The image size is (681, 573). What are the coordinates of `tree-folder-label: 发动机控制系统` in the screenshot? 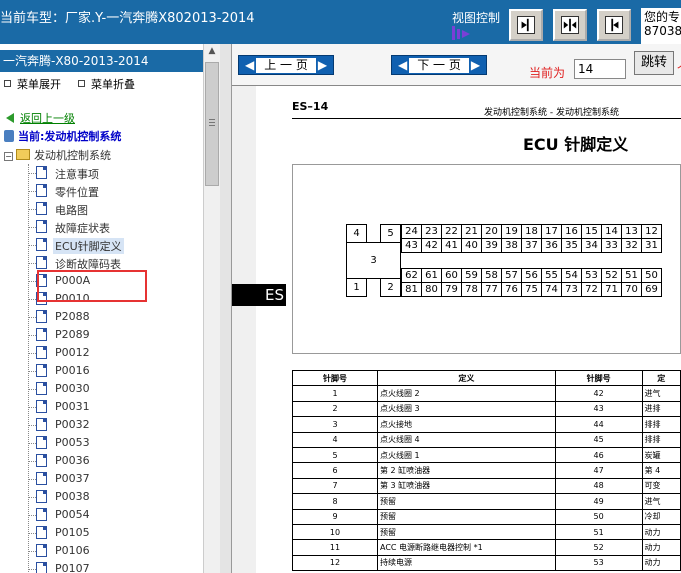 It's located at (72, 155).